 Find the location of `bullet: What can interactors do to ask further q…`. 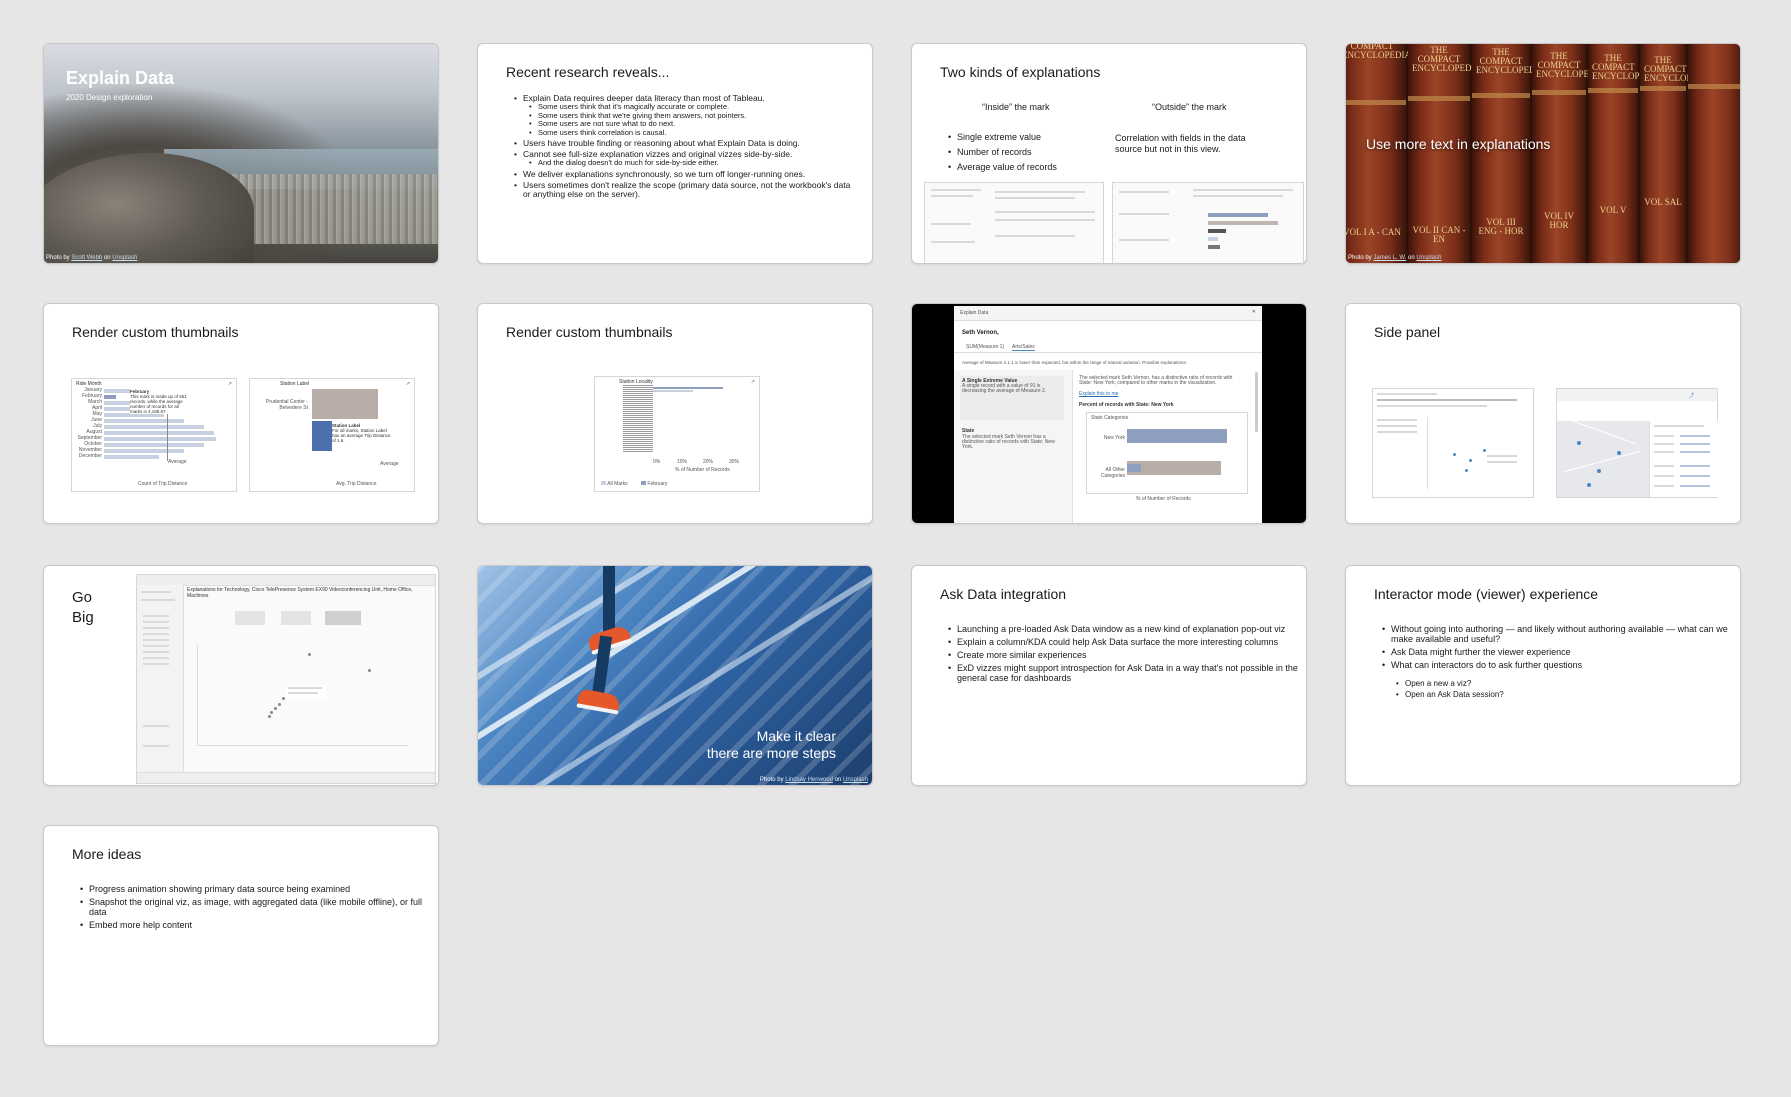

bullet: What can interactors do to ask further q… is located at coordinates (1557, 665).